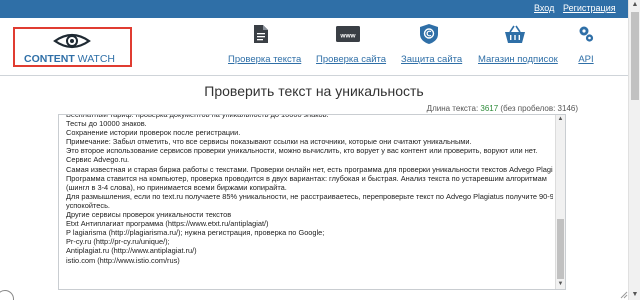 The width and height of the screenshot is (640, 300). Describe the element at coordinates (98, 160) in the screenshot. I see `text-line: Сервис Advego.ru.` at that location.